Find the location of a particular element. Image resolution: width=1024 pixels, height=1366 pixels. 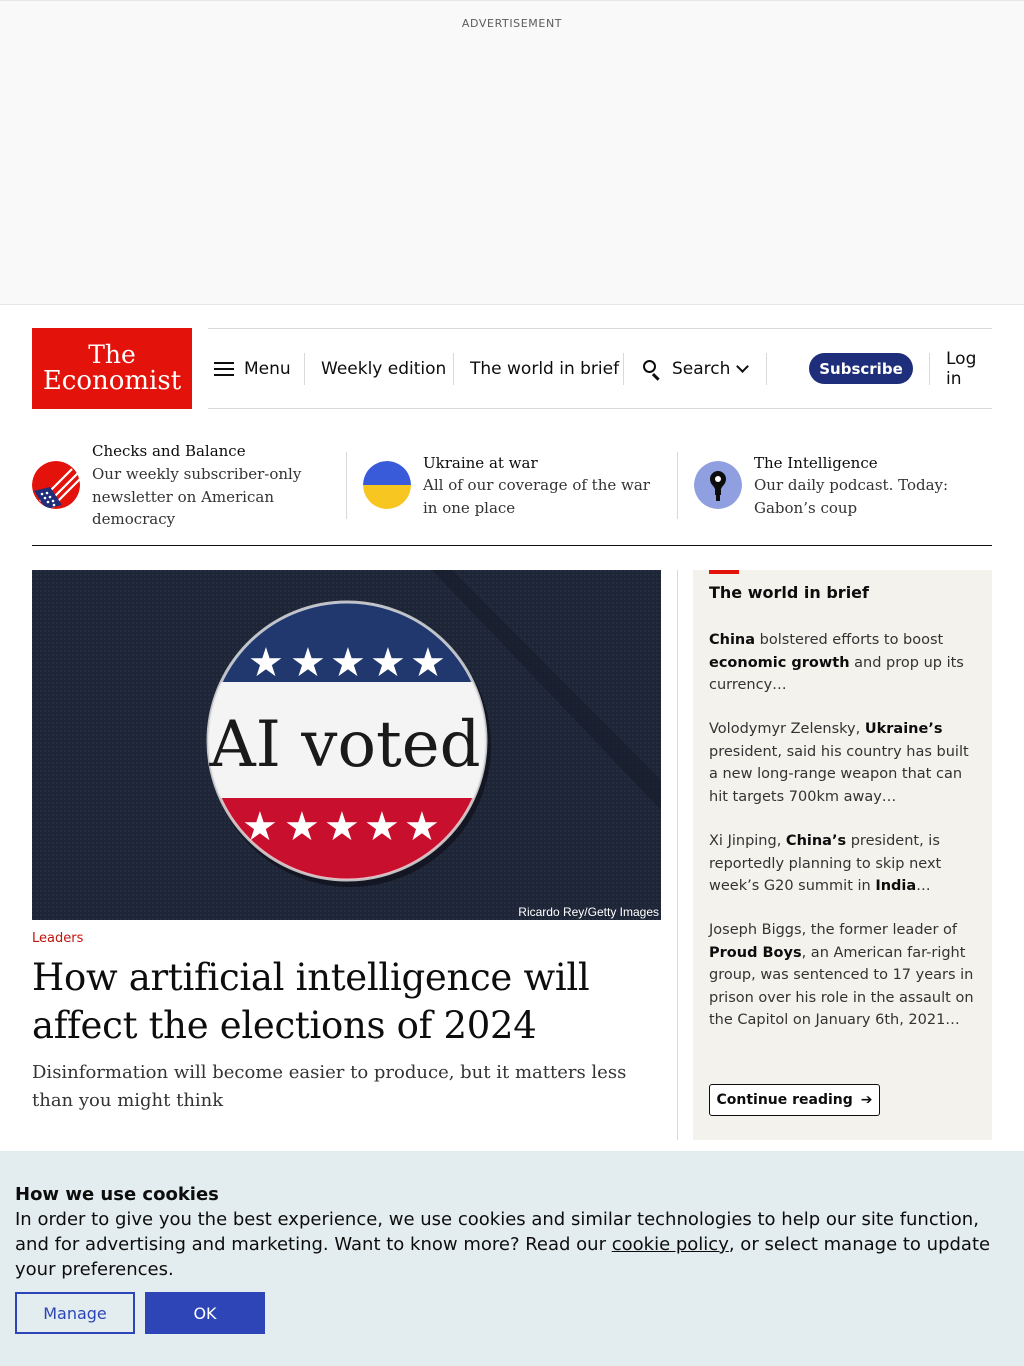

continue-reading-button: Continue reading ➔ is located at coordinates (794, 1100).